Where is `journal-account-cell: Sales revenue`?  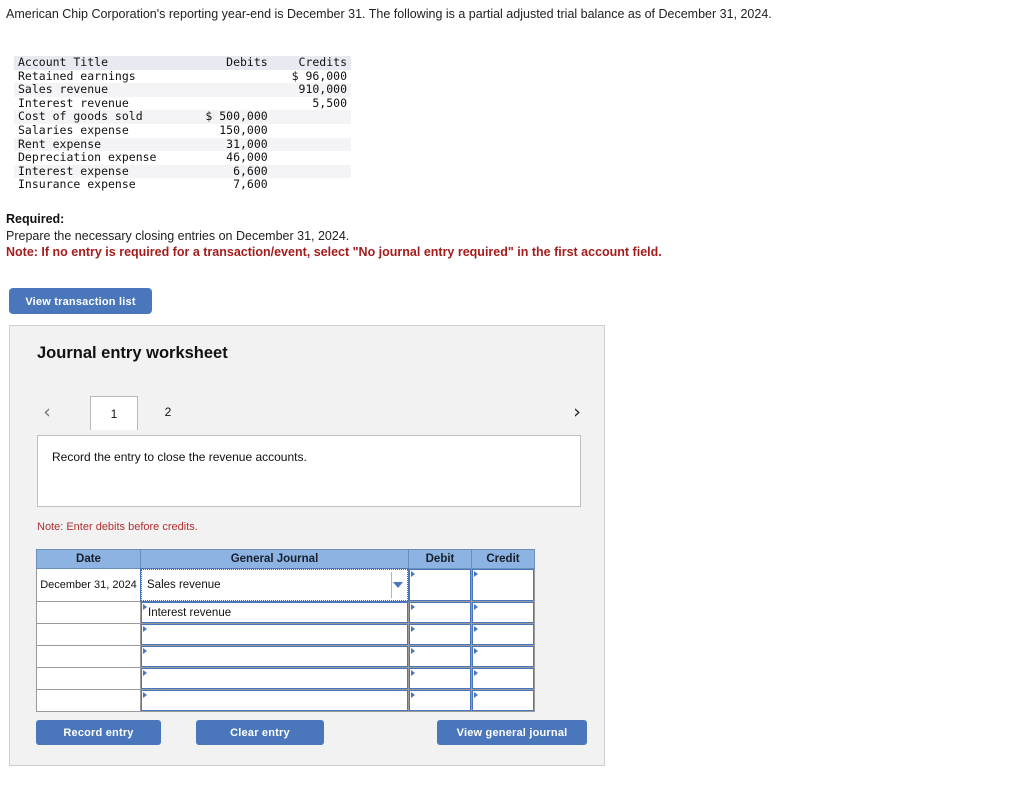 journal-account-cell: Sales revenue is located at coordinates (274, 585).